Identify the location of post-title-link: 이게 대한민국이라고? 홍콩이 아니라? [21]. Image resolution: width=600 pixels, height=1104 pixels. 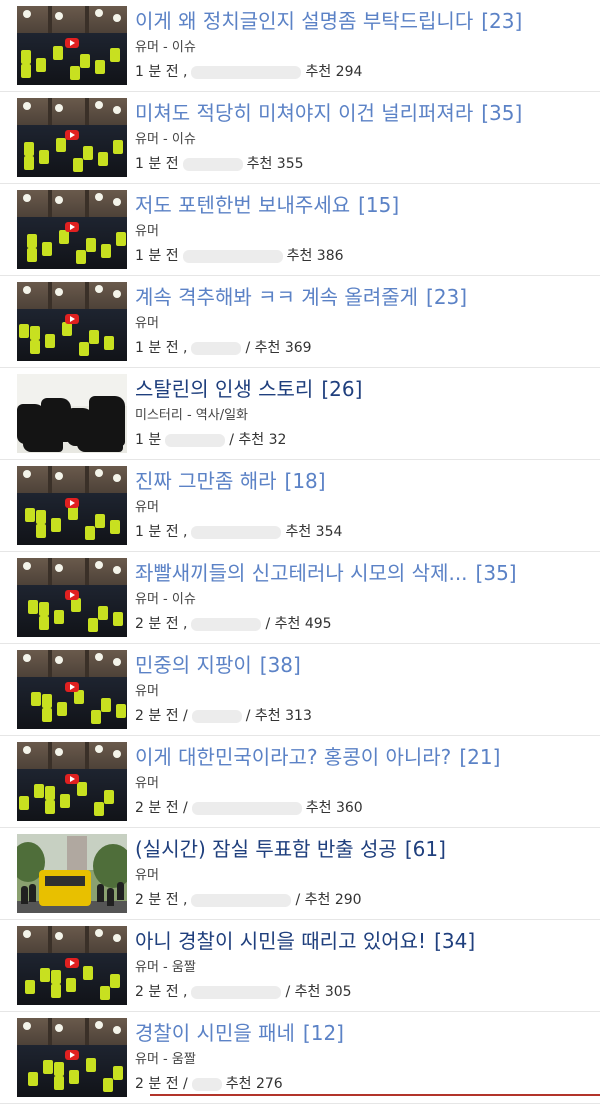
(365, 757).